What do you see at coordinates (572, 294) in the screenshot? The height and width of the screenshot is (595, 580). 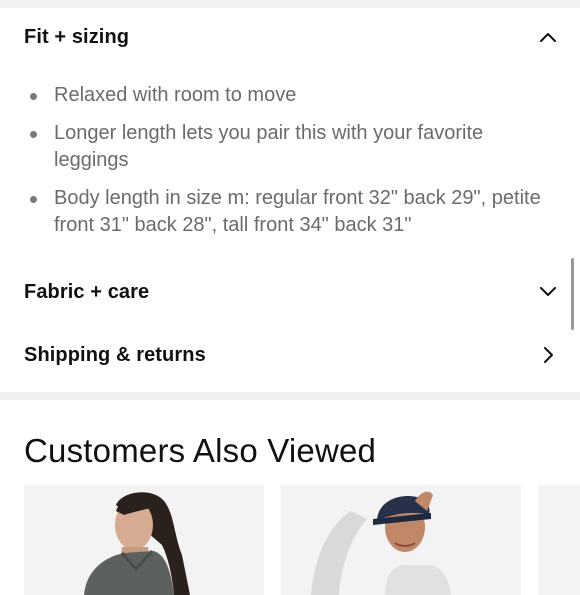 I see `scrollbar` at bounding box center [572, 294].